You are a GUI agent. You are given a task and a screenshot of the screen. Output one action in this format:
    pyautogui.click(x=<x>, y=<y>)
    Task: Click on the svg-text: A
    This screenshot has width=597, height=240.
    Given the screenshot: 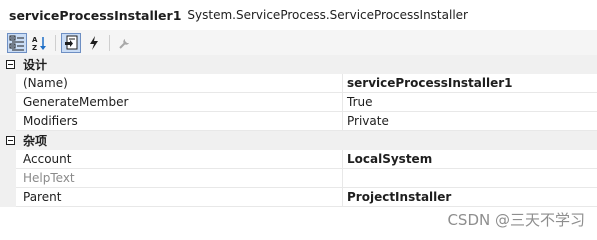 What is the action you would take?
    pyautogui.click(x=35, y=40)
    